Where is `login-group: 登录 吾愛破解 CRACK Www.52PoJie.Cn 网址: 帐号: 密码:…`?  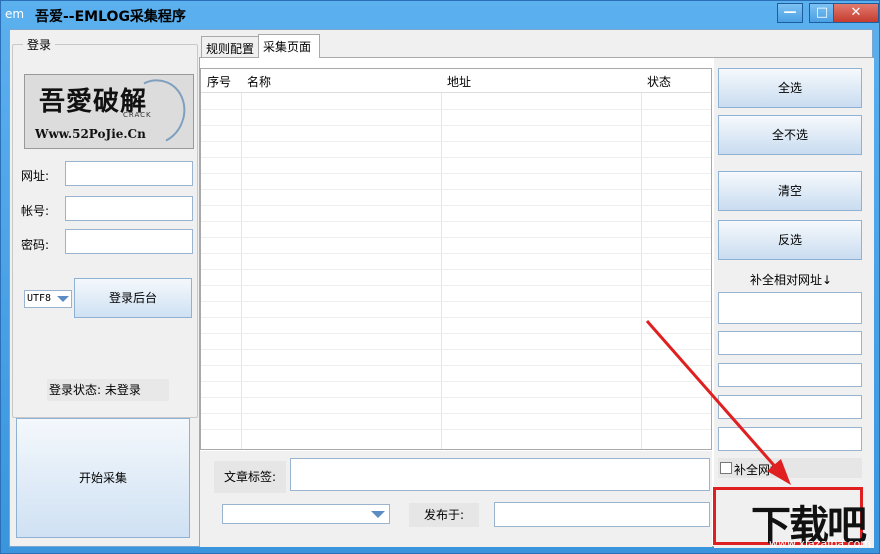
login-group: 登录 吾愛破解 CRACK Www.52PoJie.Cn 网址: 帐号: 密码:… is located at coordinates (105, 227).